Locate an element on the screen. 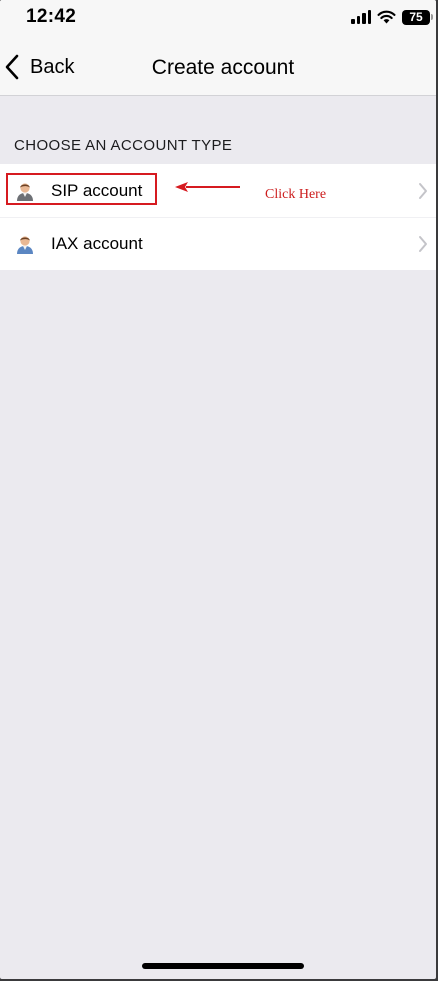  status-time: 12:42 is located at coordinates (51, 16).